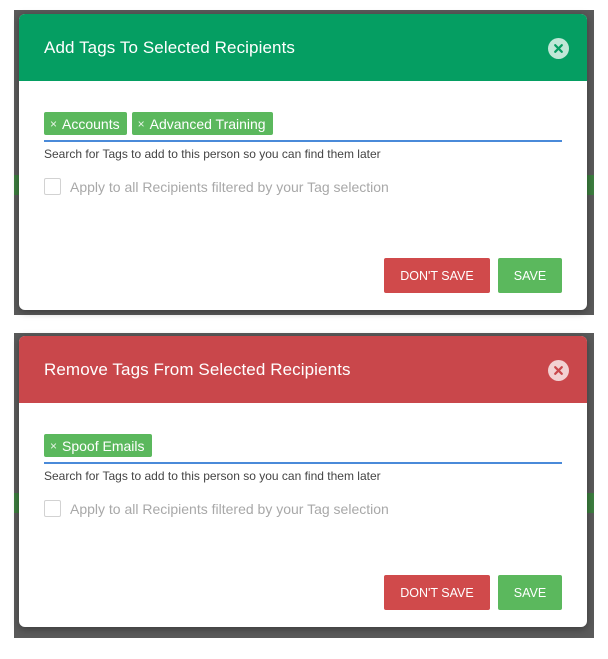 The image size is (608, 659). I want to click on dialog-title: Remove Tags From Selected Recipients, so click(197, 369).